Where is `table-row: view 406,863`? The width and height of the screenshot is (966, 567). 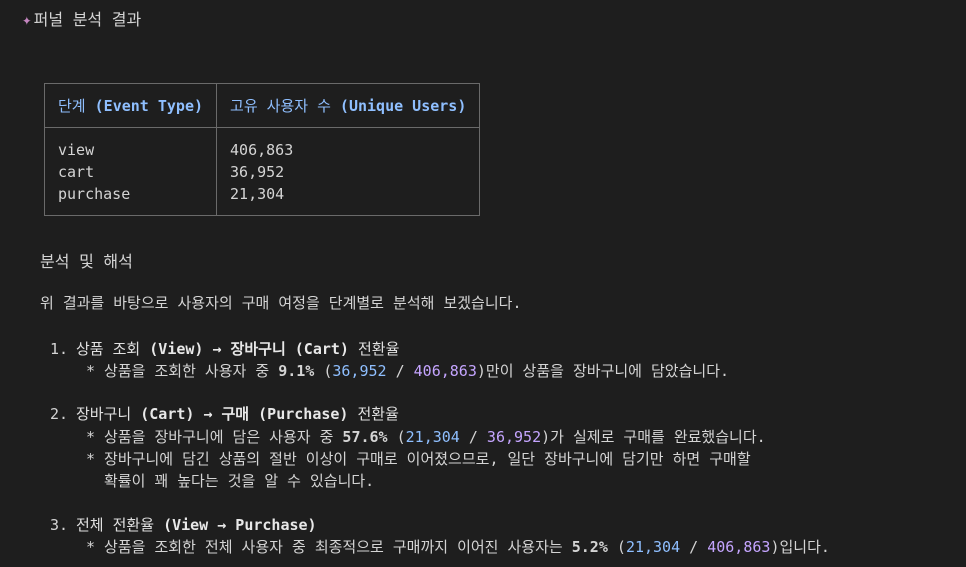
table-row: view 406,863 is located at coordinates (262, 144).